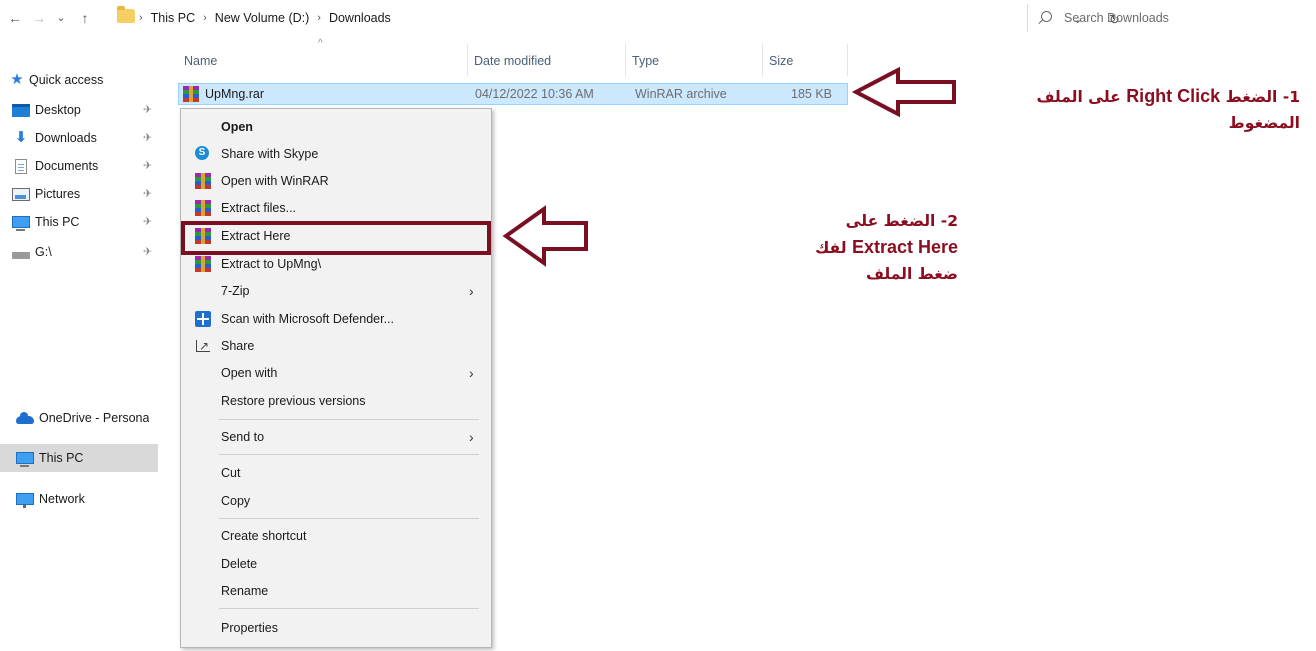 This screenshot has height=651, width=1316. What do you see at coordinates (67, 166) in the screenshot?
I see `nav-label: Documents` at bounding box center [67, 166].